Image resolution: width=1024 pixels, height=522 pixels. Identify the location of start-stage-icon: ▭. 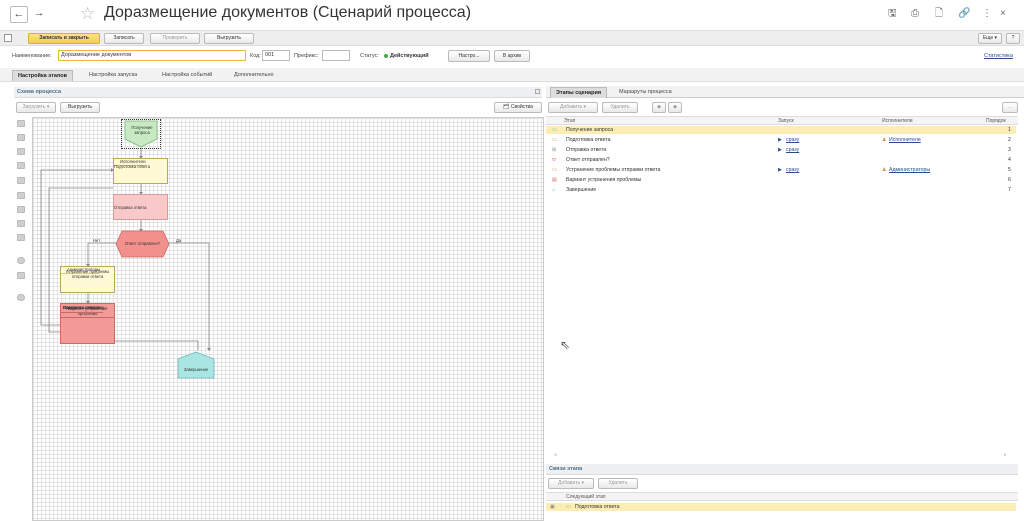
(554, 130).